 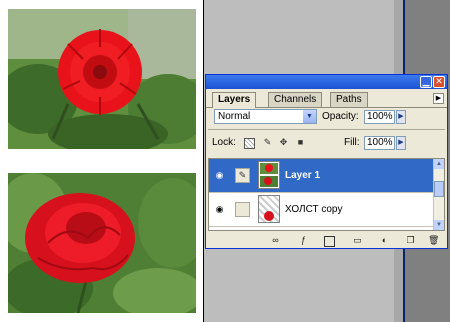 What do you see at coordinates (384, 240) in the screenshot?
I see `adjustment-layer-icon: ◐` at bounding box center [384, 240].